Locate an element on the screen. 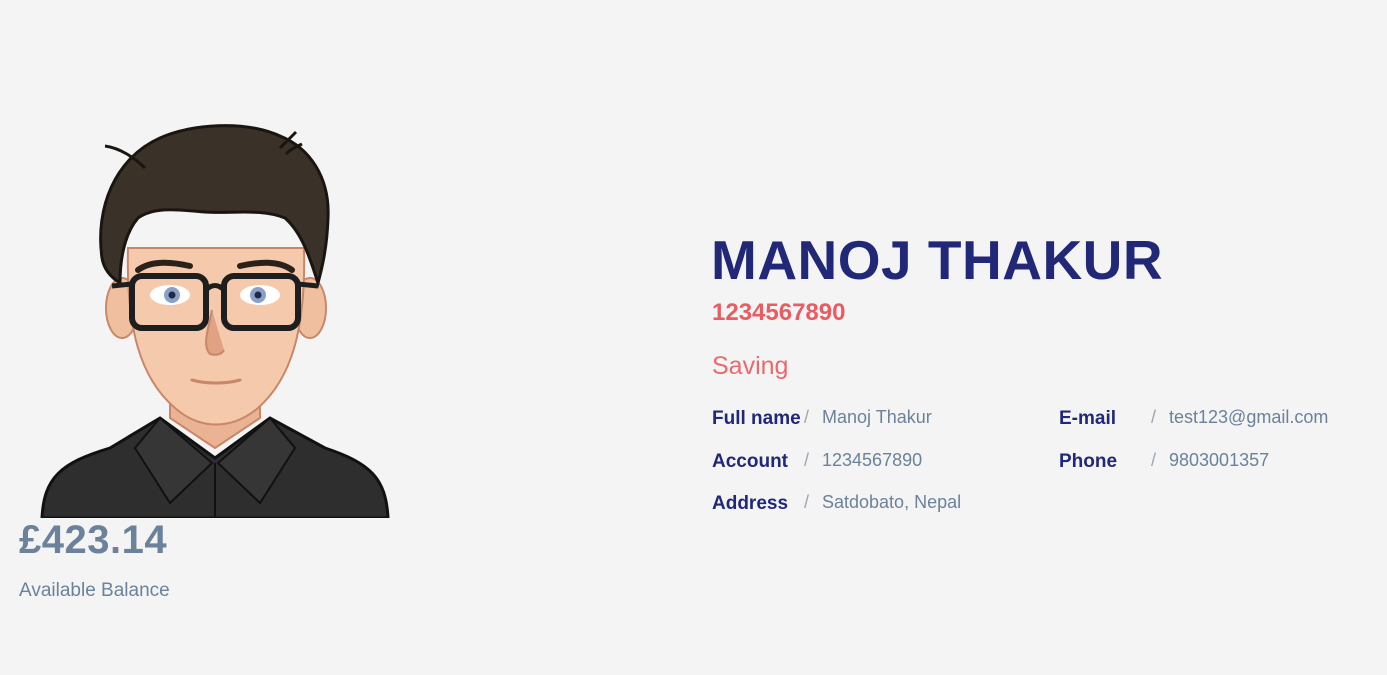 The height and width of the screenshot is (675, 1387). detail-label: Account is located at coordinates (750, 461).